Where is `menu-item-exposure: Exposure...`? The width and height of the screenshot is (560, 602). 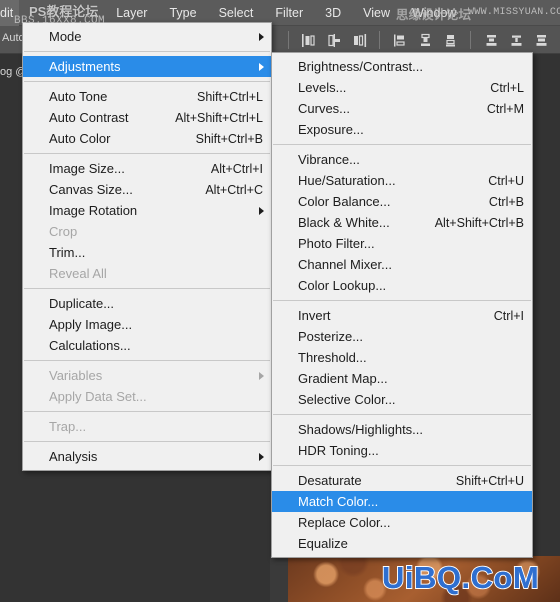
menu-item-exposure: Exposure... is located at coordinates (402, 129).